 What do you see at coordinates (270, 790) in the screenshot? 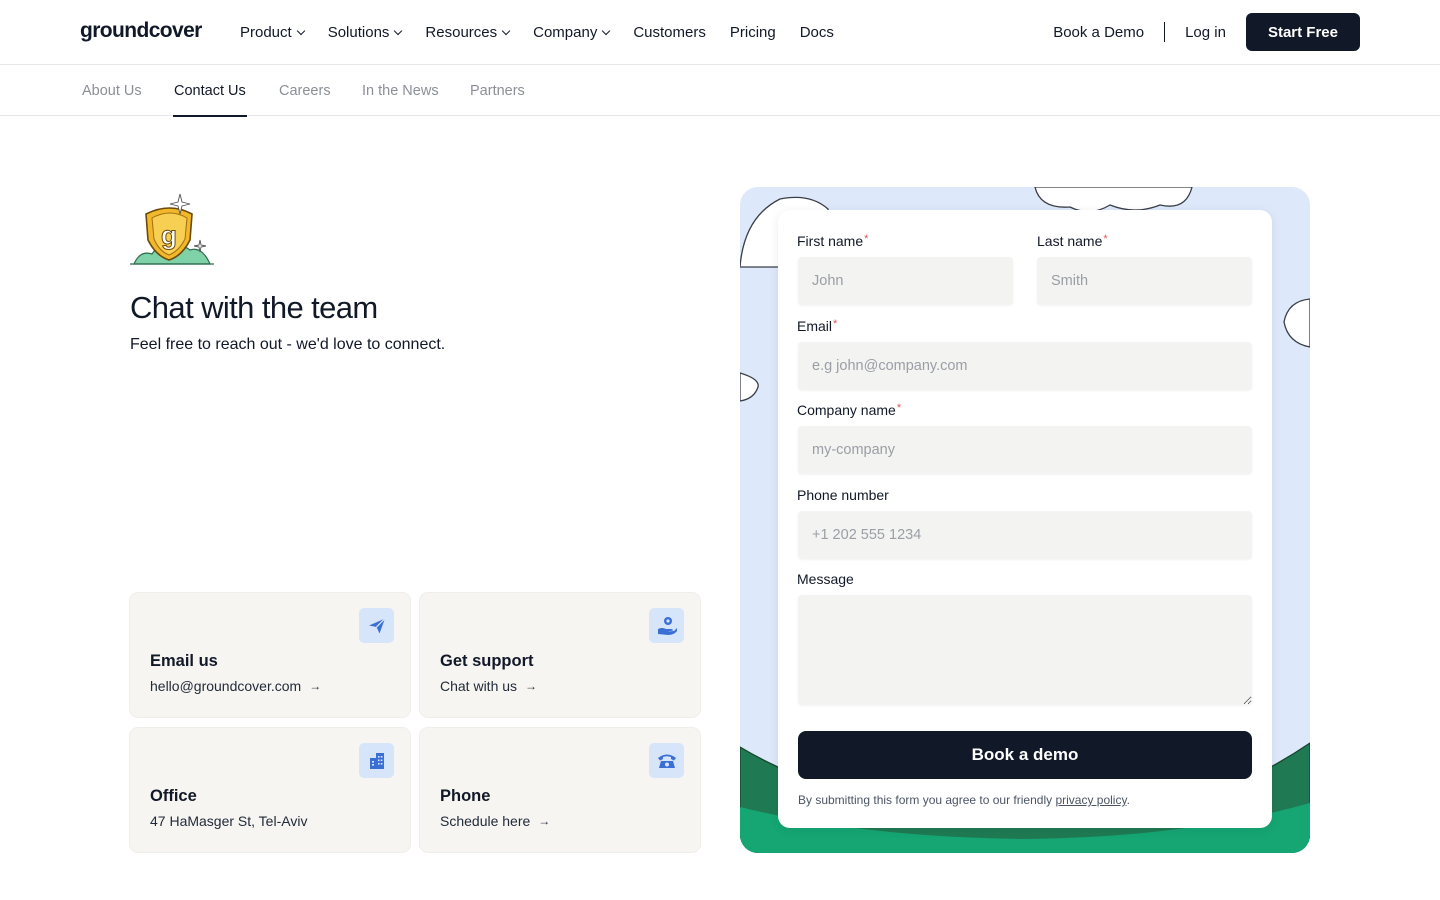
I see `office-card: Office 47 HaMasger St, Tel-Aviv` at bounding box center [270, 790].